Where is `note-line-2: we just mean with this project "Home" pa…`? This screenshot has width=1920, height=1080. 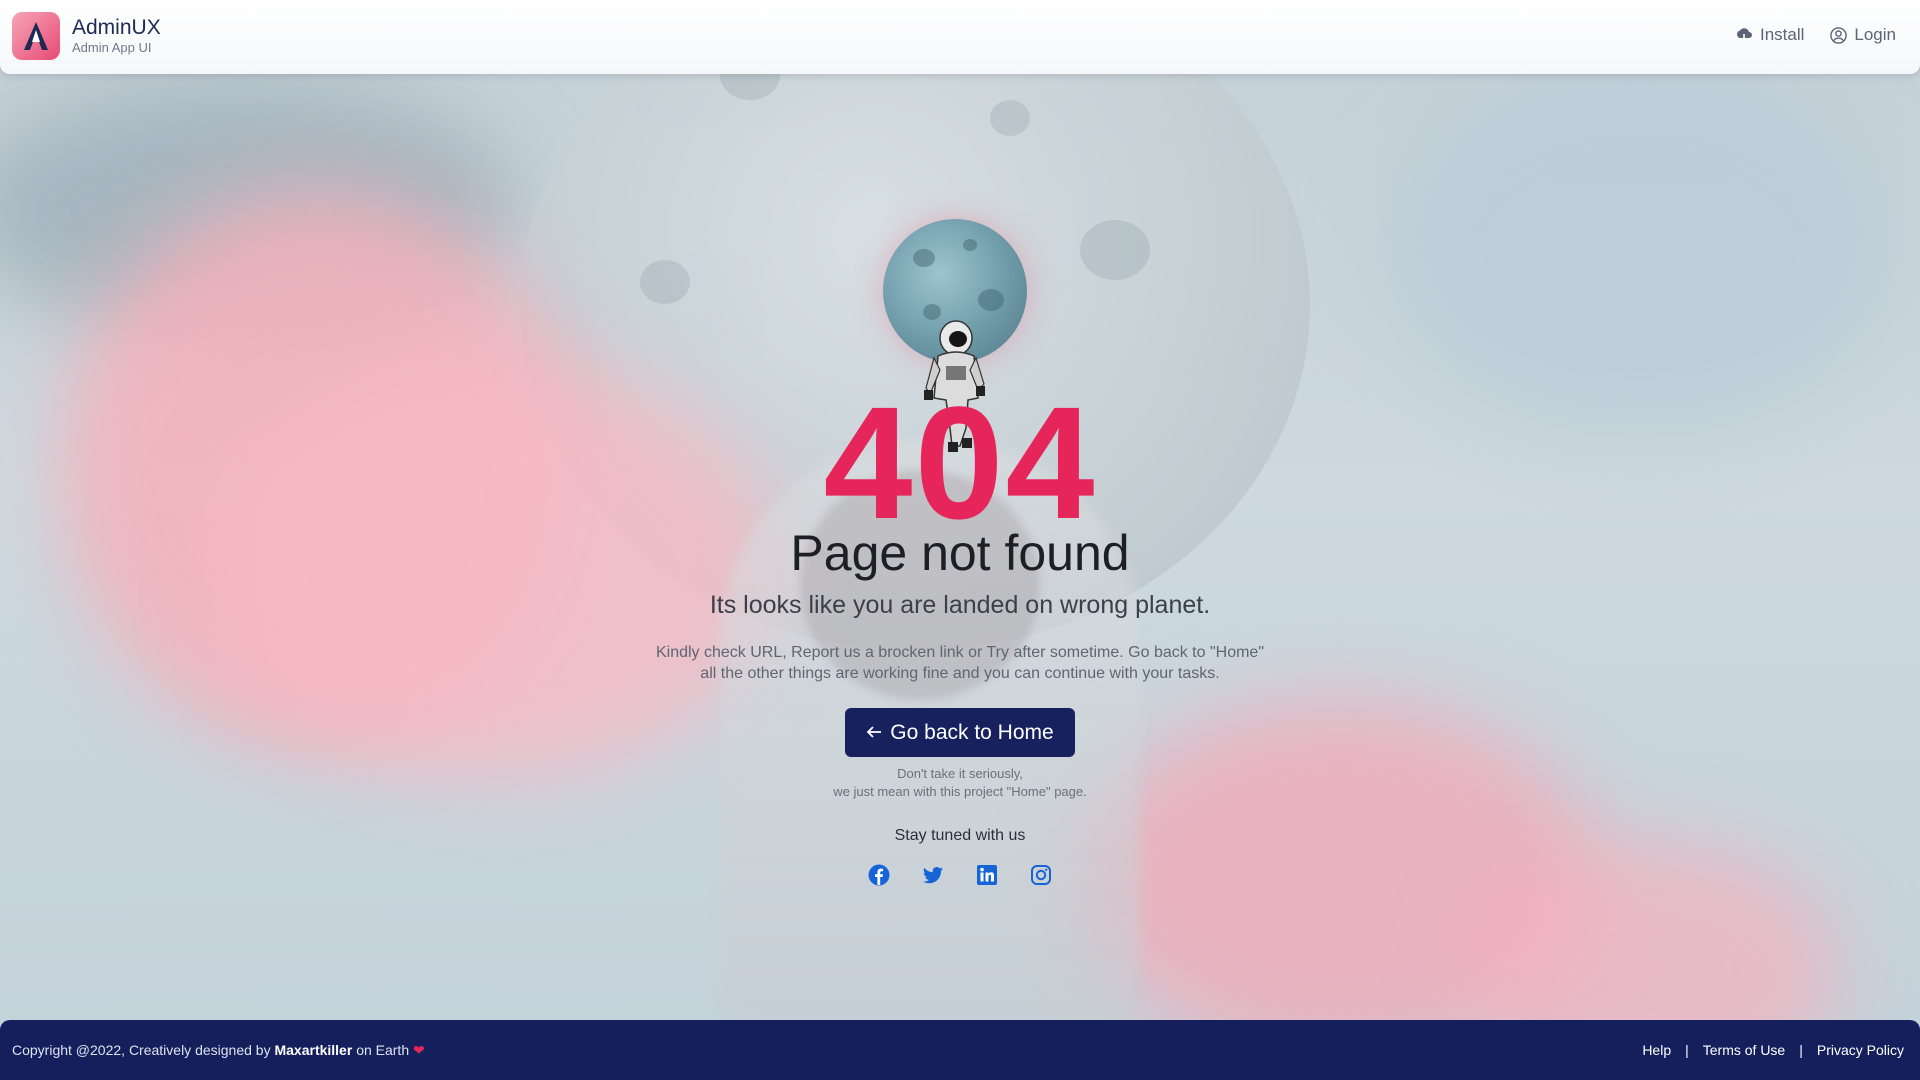 note-line-2: we just mean with this project "Home" pa… is located at coordinates (960, 791).